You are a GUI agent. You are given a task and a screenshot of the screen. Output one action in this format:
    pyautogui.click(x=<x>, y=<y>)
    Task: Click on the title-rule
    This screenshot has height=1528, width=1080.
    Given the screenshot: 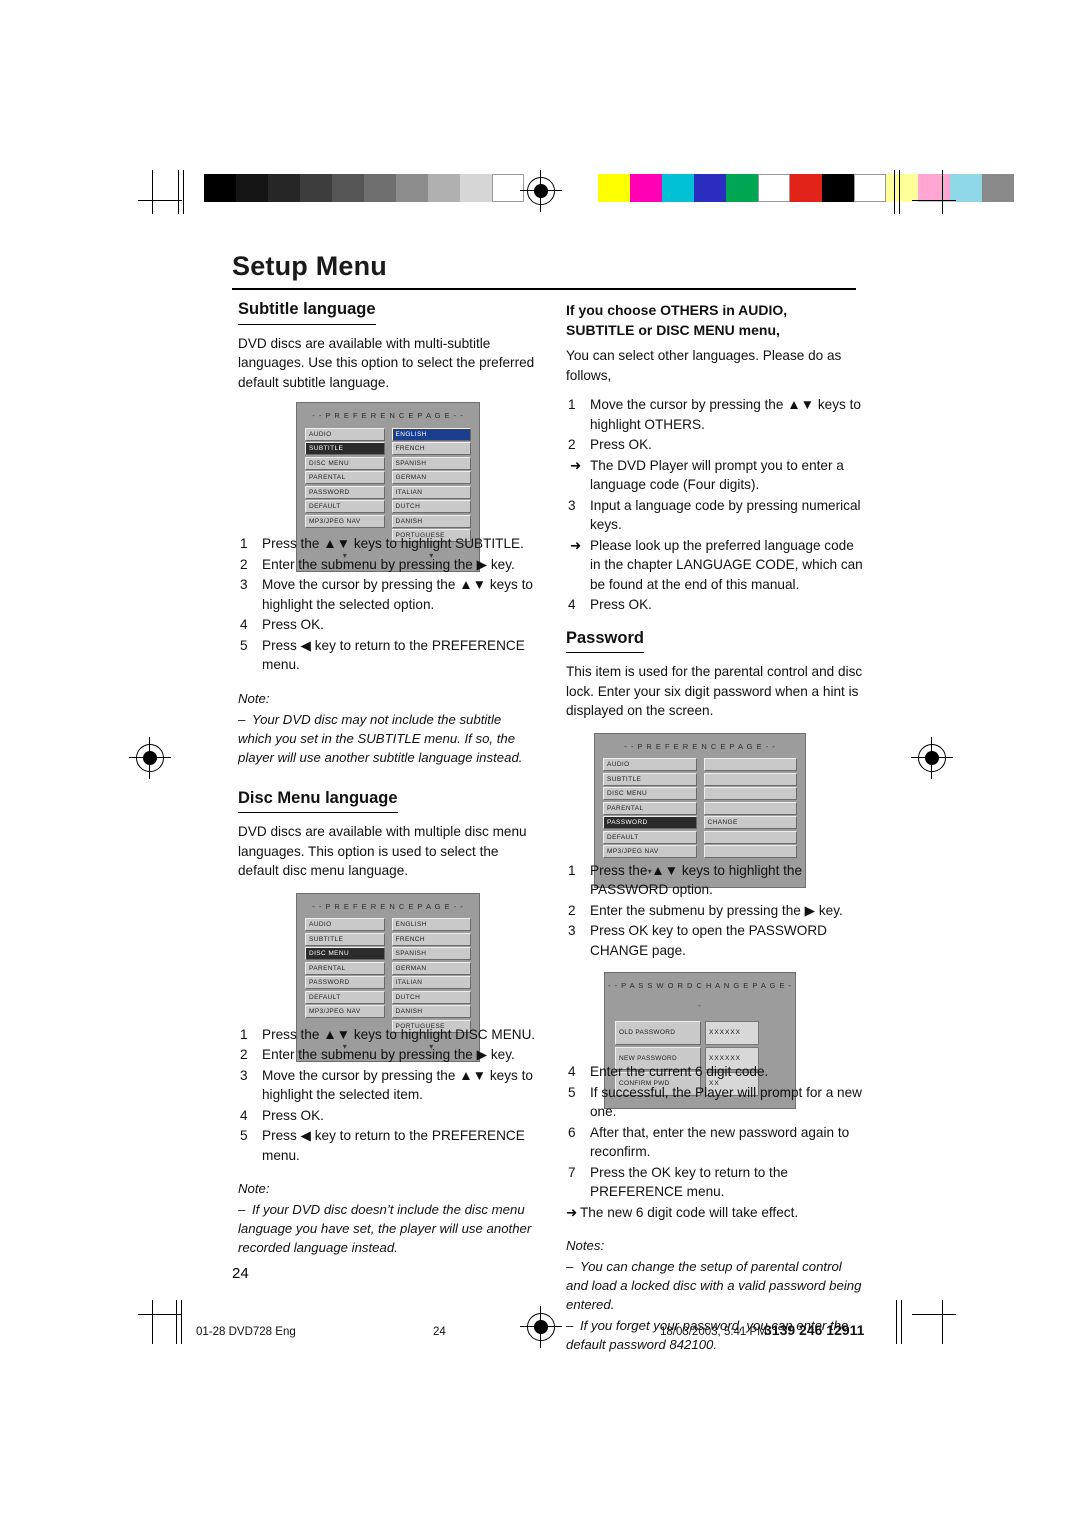 What is the action you would take?
    pyautogui.click(x=544, y=289)
    